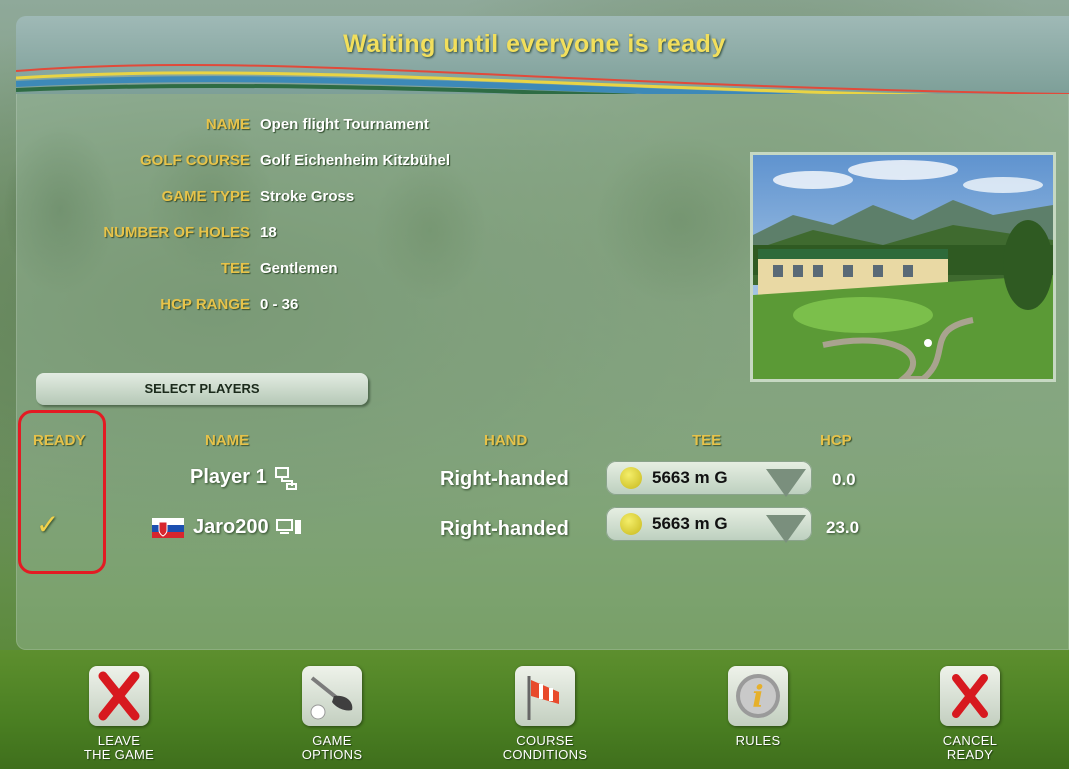 The height and width of the screenshot is (769, 1069). Describe the element at coordinates (545, 696) in the screenshot. I see `windsock-icon` at that location.